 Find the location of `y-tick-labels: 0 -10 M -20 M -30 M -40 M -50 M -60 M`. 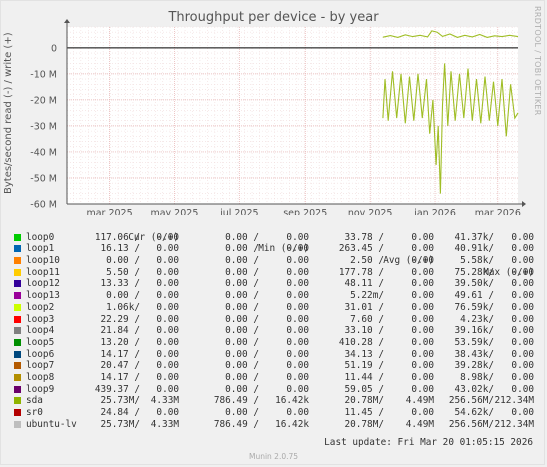

y-tick-labels: 0 -10 M -20 M -30 M -40 M -50 M -60 M is located at coordinates (43, 126).